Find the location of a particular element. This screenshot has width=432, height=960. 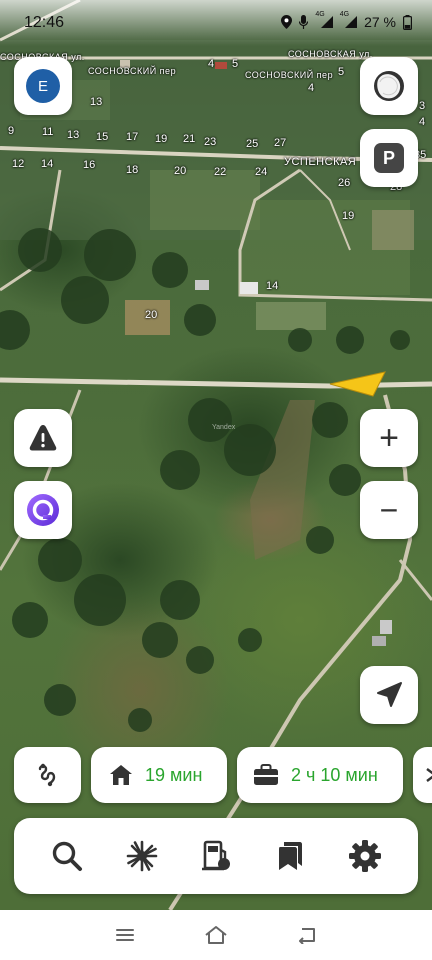

signal-1: 4G is located at coordinates (324, 19).